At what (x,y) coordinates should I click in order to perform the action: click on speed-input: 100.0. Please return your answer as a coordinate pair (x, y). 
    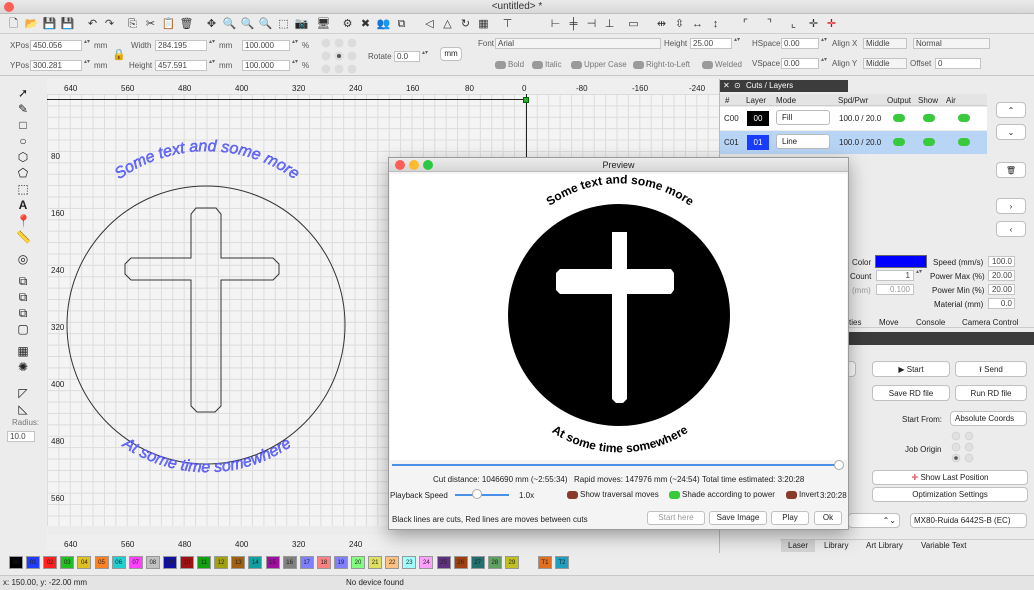
    Looking at the image, I should click on (1001, 261).